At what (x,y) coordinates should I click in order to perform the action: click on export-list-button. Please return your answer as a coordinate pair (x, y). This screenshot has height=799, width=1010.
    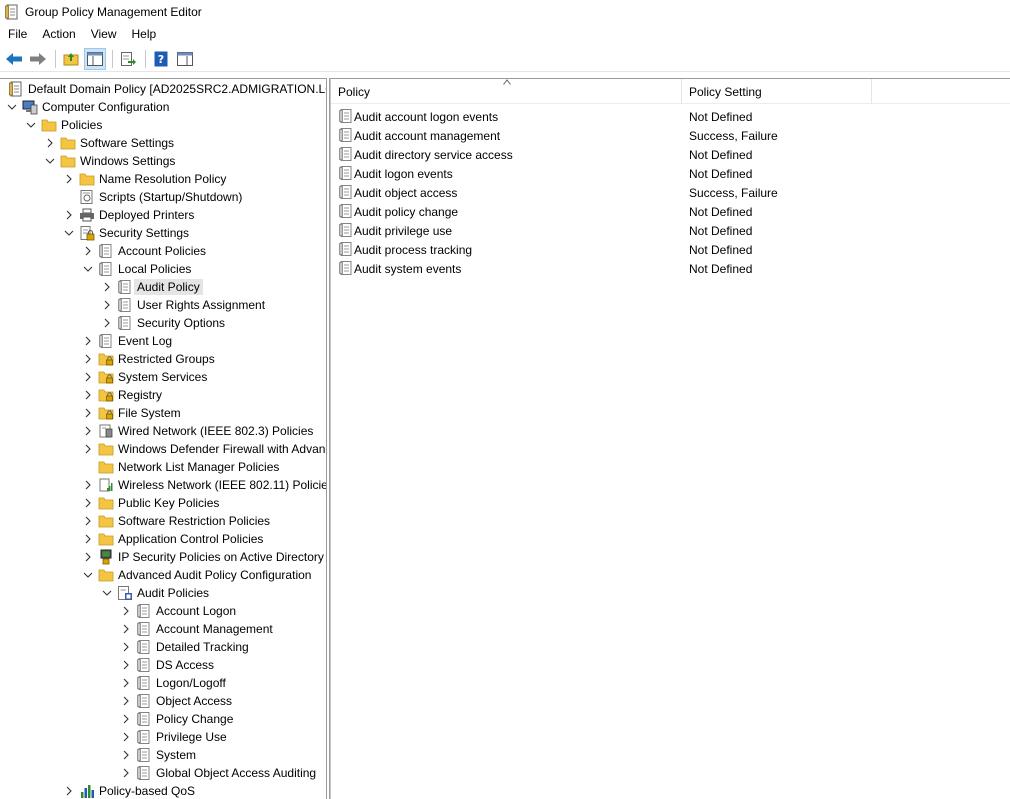
    Looking at the image, I should click on (128, 59).